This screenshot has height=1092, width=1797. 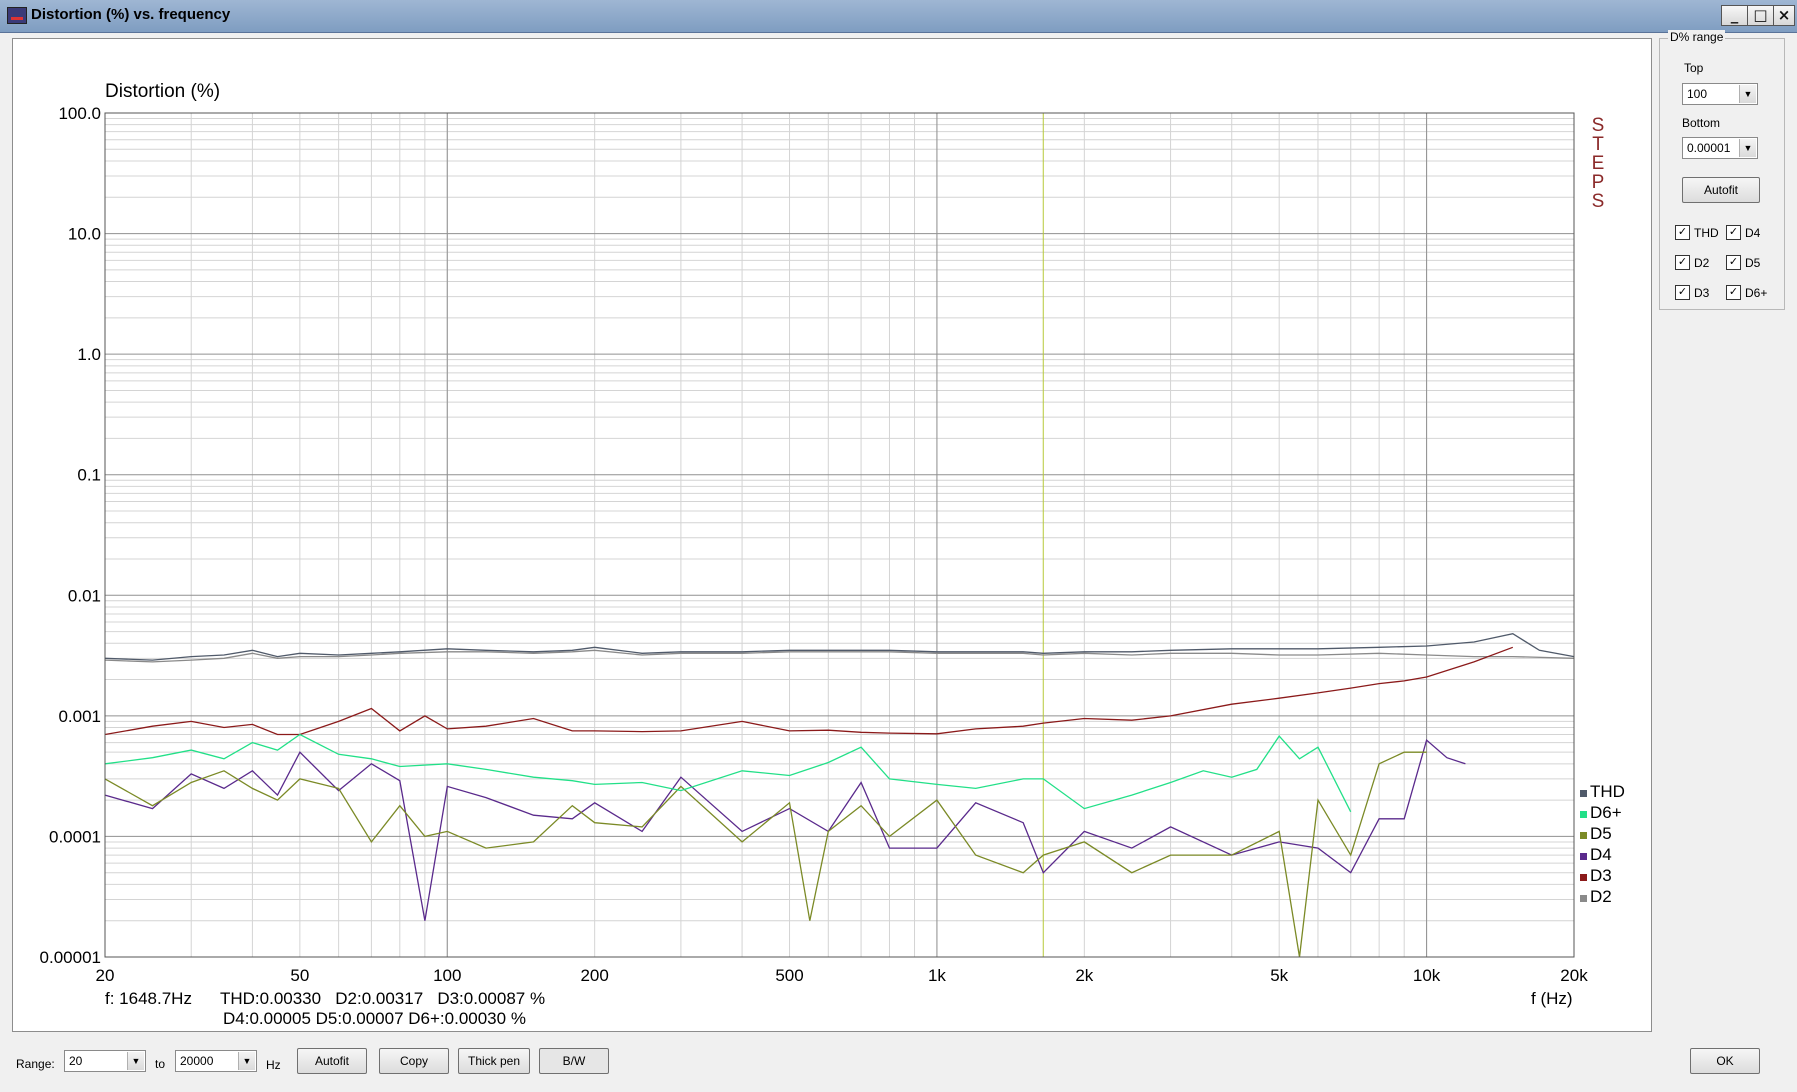 What do you see at coordinates (216, 1061) in the screenshot?
I see `range-to-select: 20000 ▼` at bounding box center [216, 1061].